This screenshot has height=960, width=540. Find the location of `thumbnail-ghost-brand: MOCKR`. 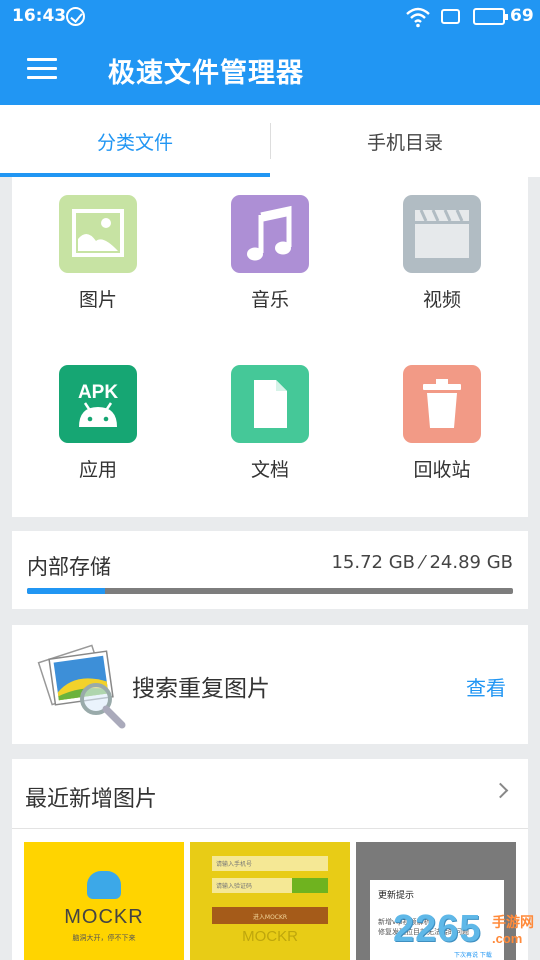

thumbnail-ghost-brand: MOCKR is located at coordinates (270, 936).